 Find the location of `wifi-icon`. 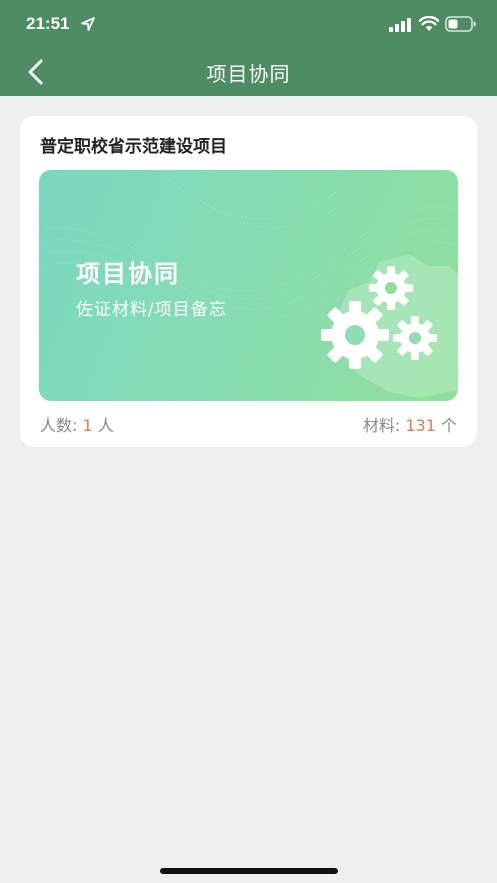

wifi-icon is located at coordinates (429, 23).